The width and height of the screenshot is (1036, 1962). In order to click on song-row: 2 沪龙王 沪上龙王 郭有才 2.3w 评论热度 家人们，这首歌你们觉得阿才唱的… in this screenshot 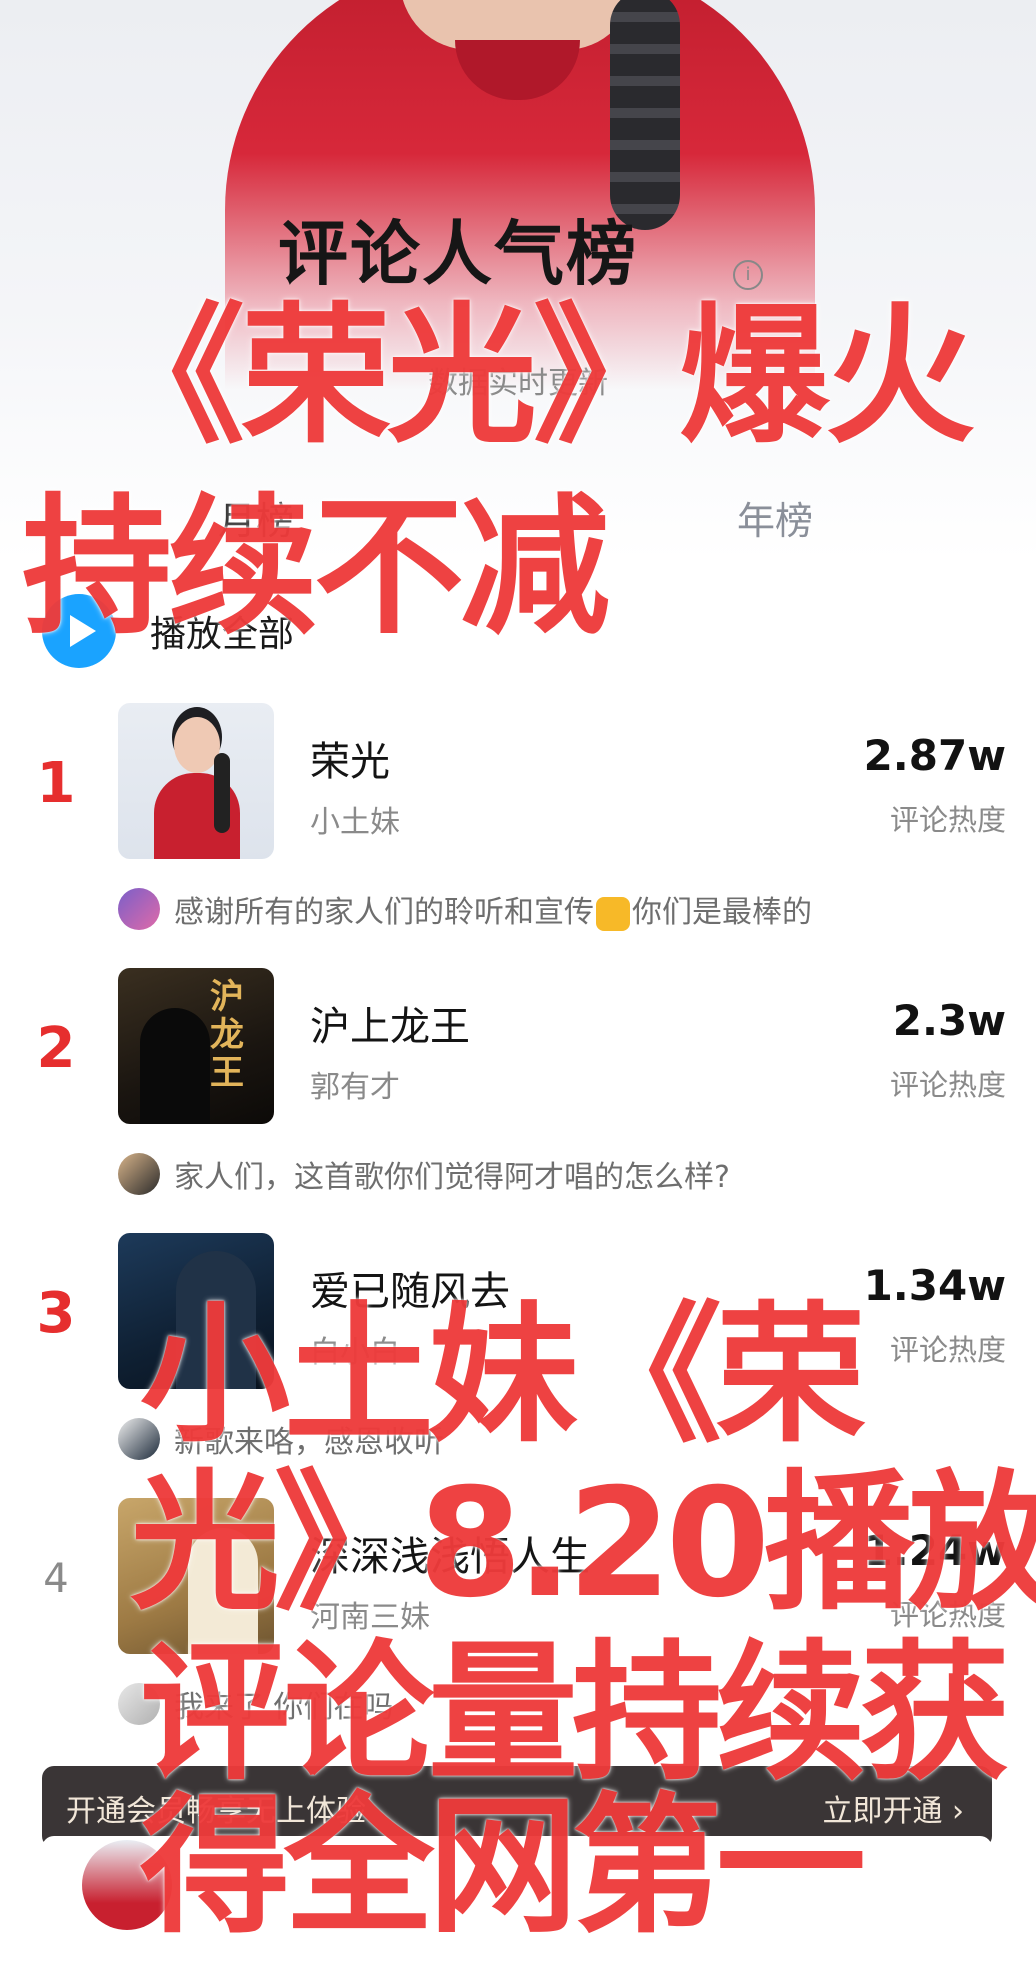, I will do `click(518, 1099)`.